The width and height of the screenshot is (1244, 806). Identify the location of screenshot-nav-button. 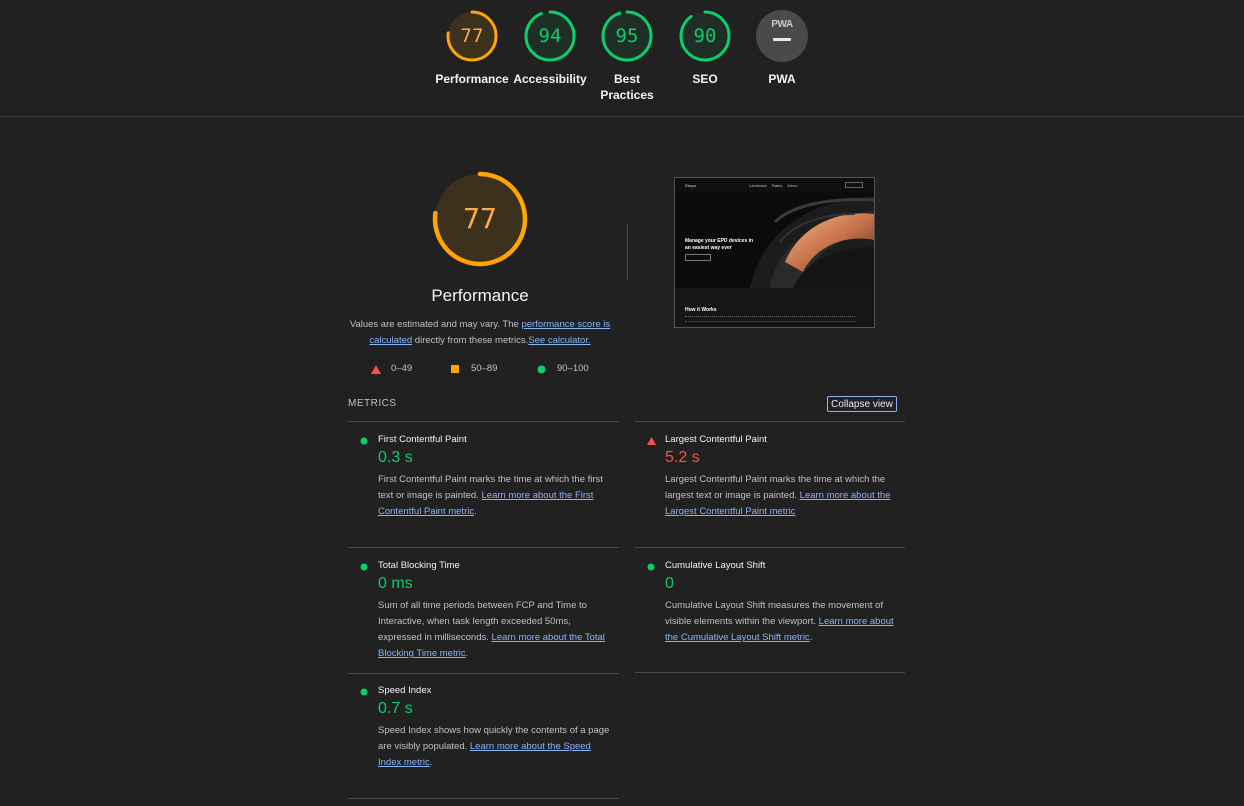
(854, 185).